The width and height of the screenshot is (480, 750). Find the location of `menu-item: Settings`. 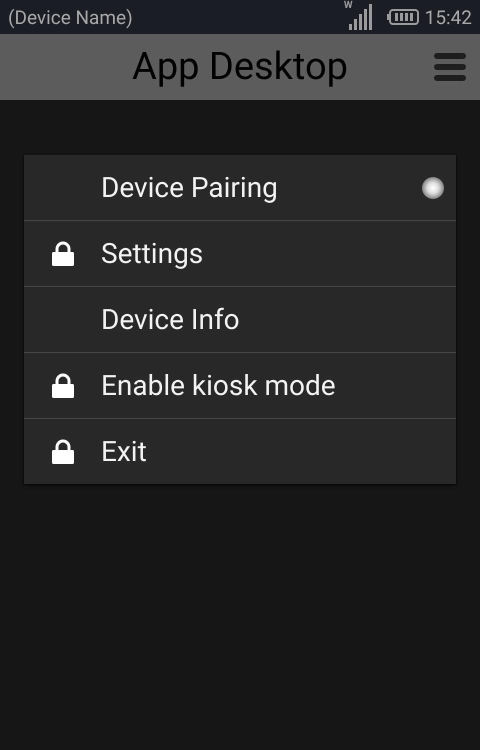

menu-item: Settings is located at coordinates (240, 253).